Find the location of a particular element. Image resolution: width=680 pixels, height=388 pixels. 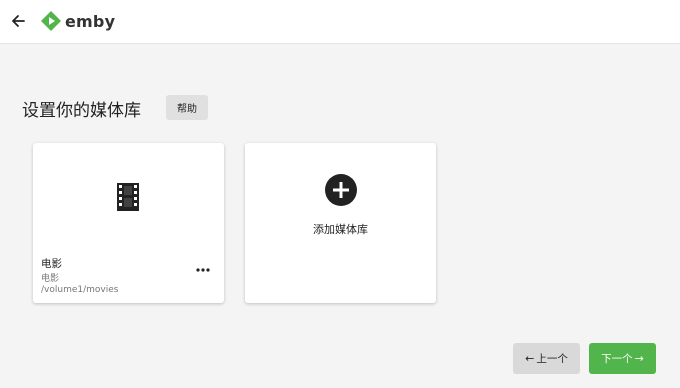

library-type: 电影 is located at coordinates (50, 279).